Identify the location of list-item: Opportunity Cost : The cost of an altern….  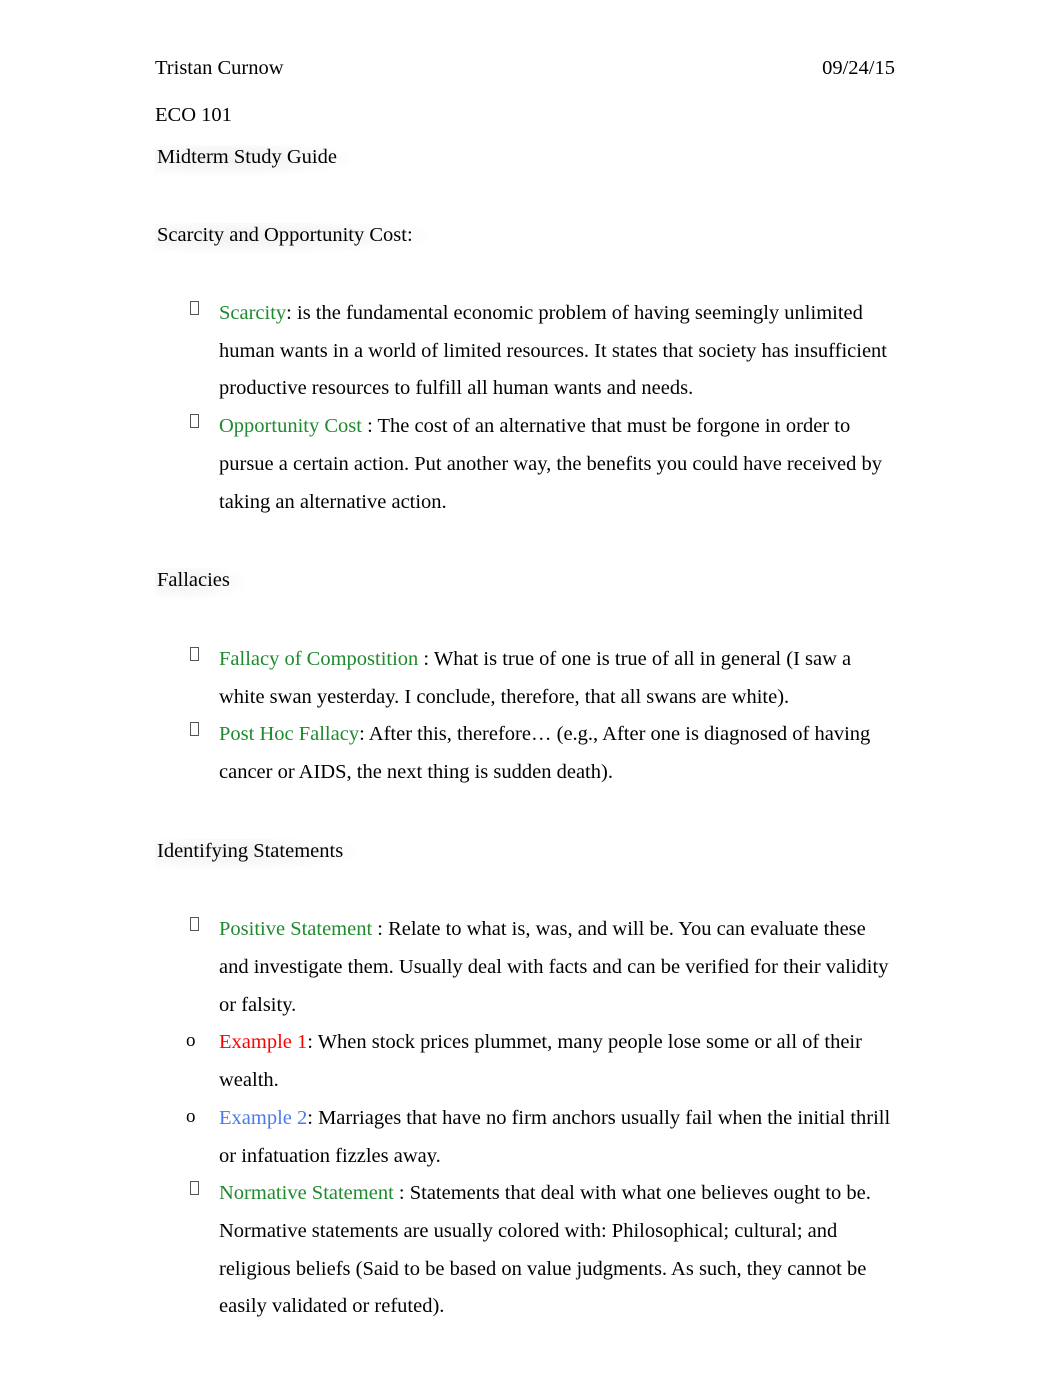
(525, 464).